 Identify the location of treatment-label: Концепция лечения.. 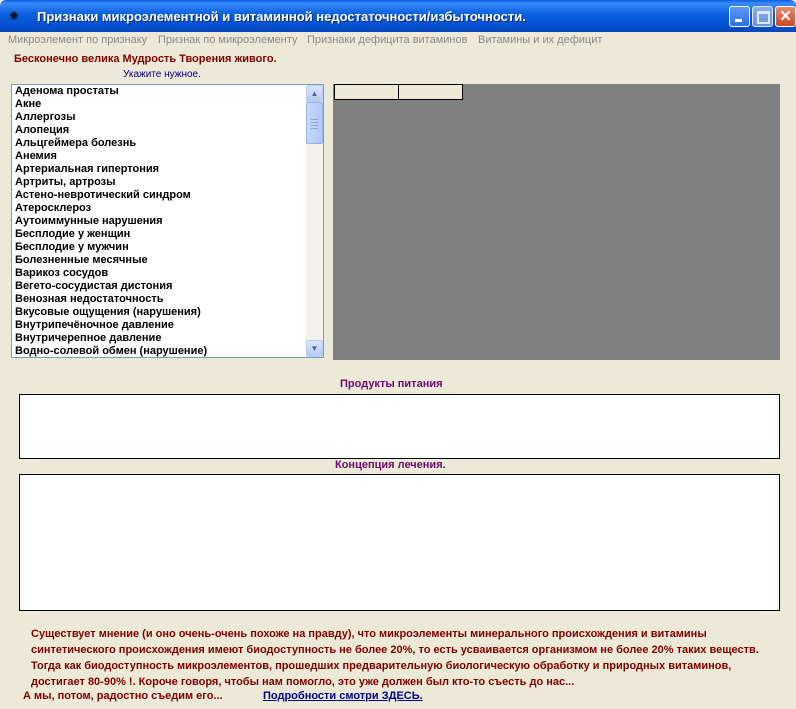
(390, 465).